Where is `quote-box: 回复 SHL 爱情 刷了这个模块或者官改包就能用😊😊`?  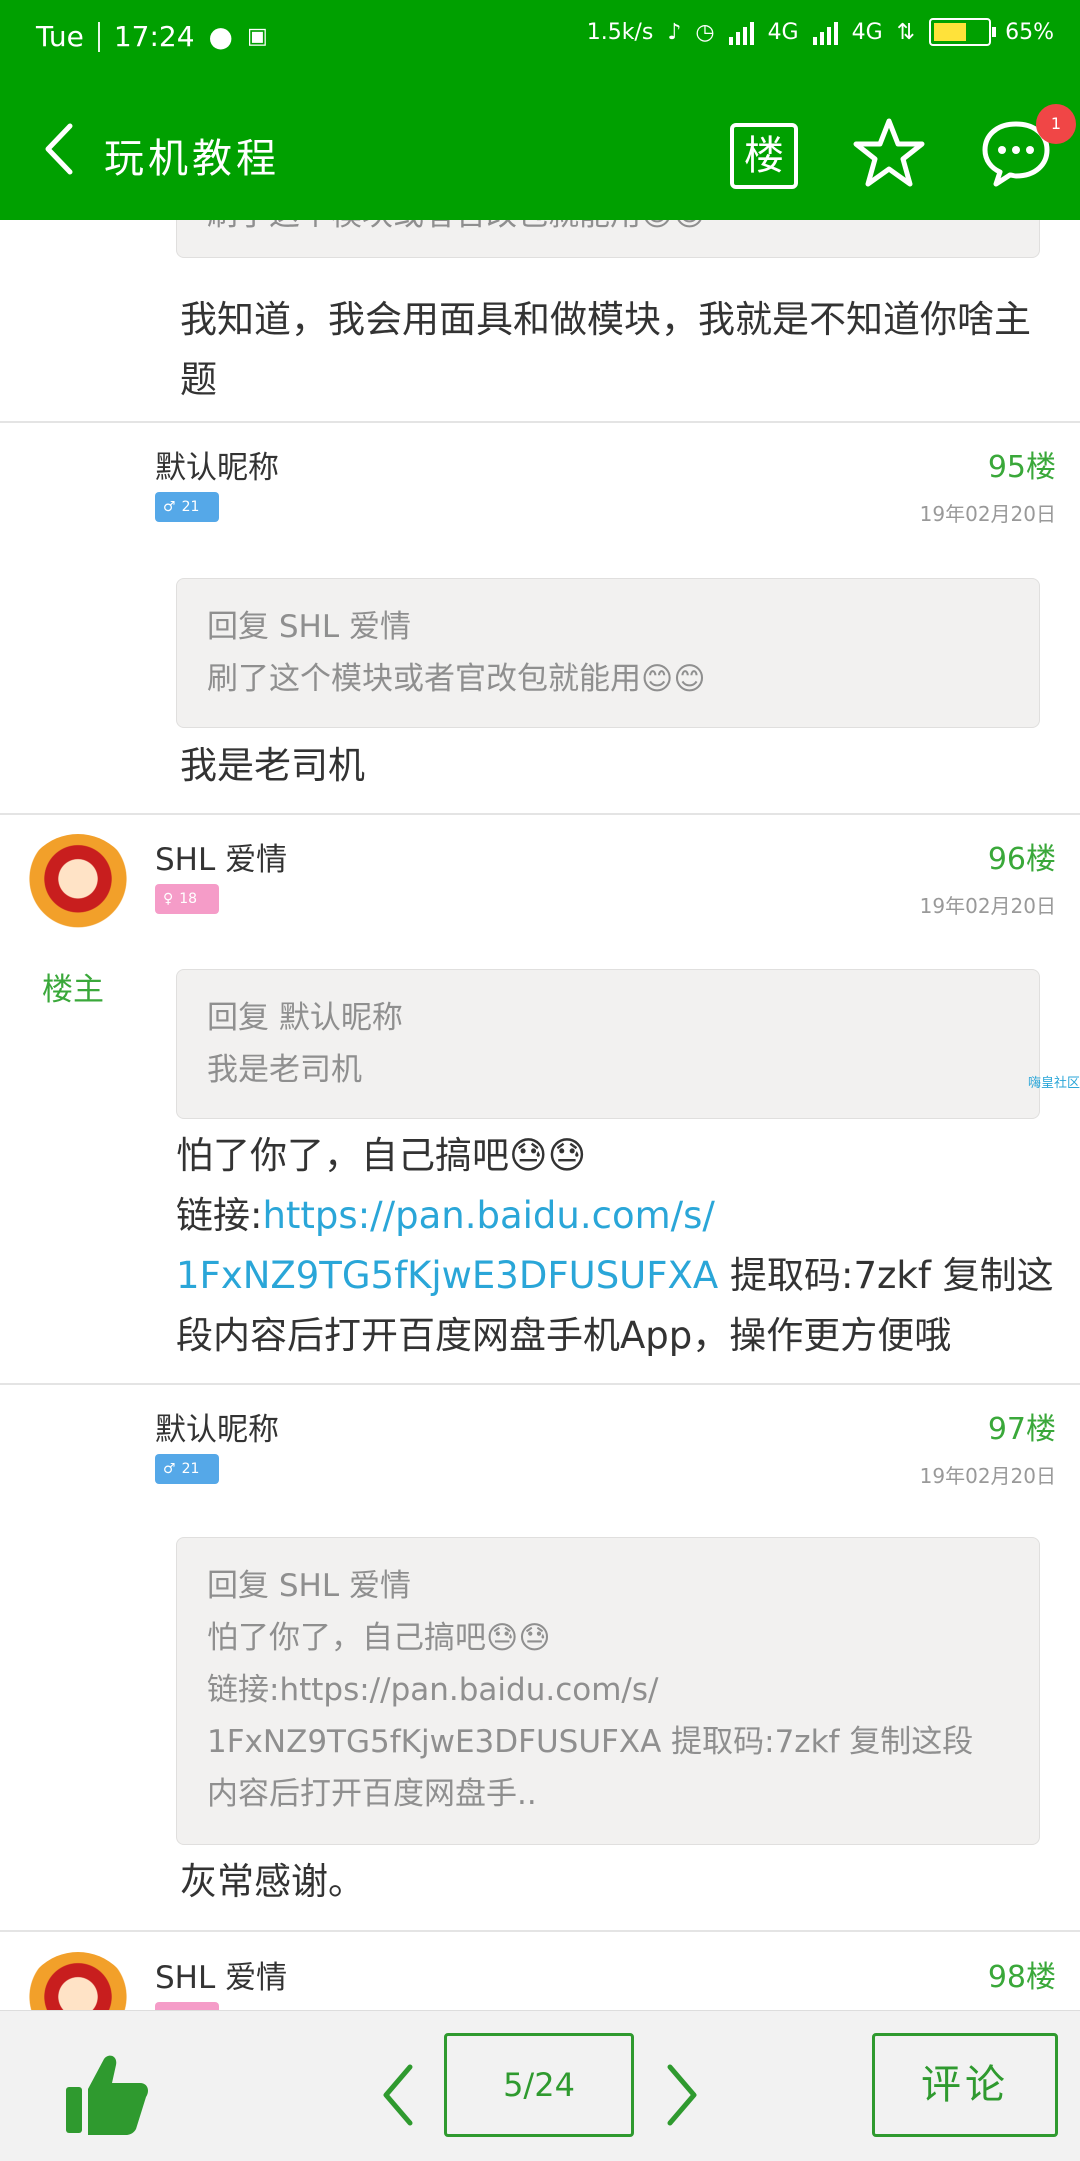 quote-box: 回复 SHL 爱情 刷了这个模块或者官改包就能用😊😊 is located at coordinates (608, 653).